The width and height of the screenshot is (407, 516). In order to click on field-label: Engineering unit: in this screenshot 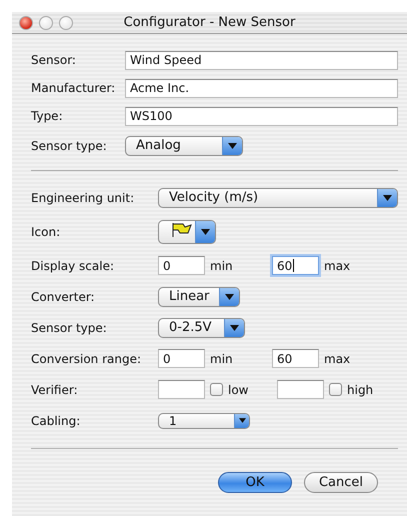, I will do `click(83, 197)`.